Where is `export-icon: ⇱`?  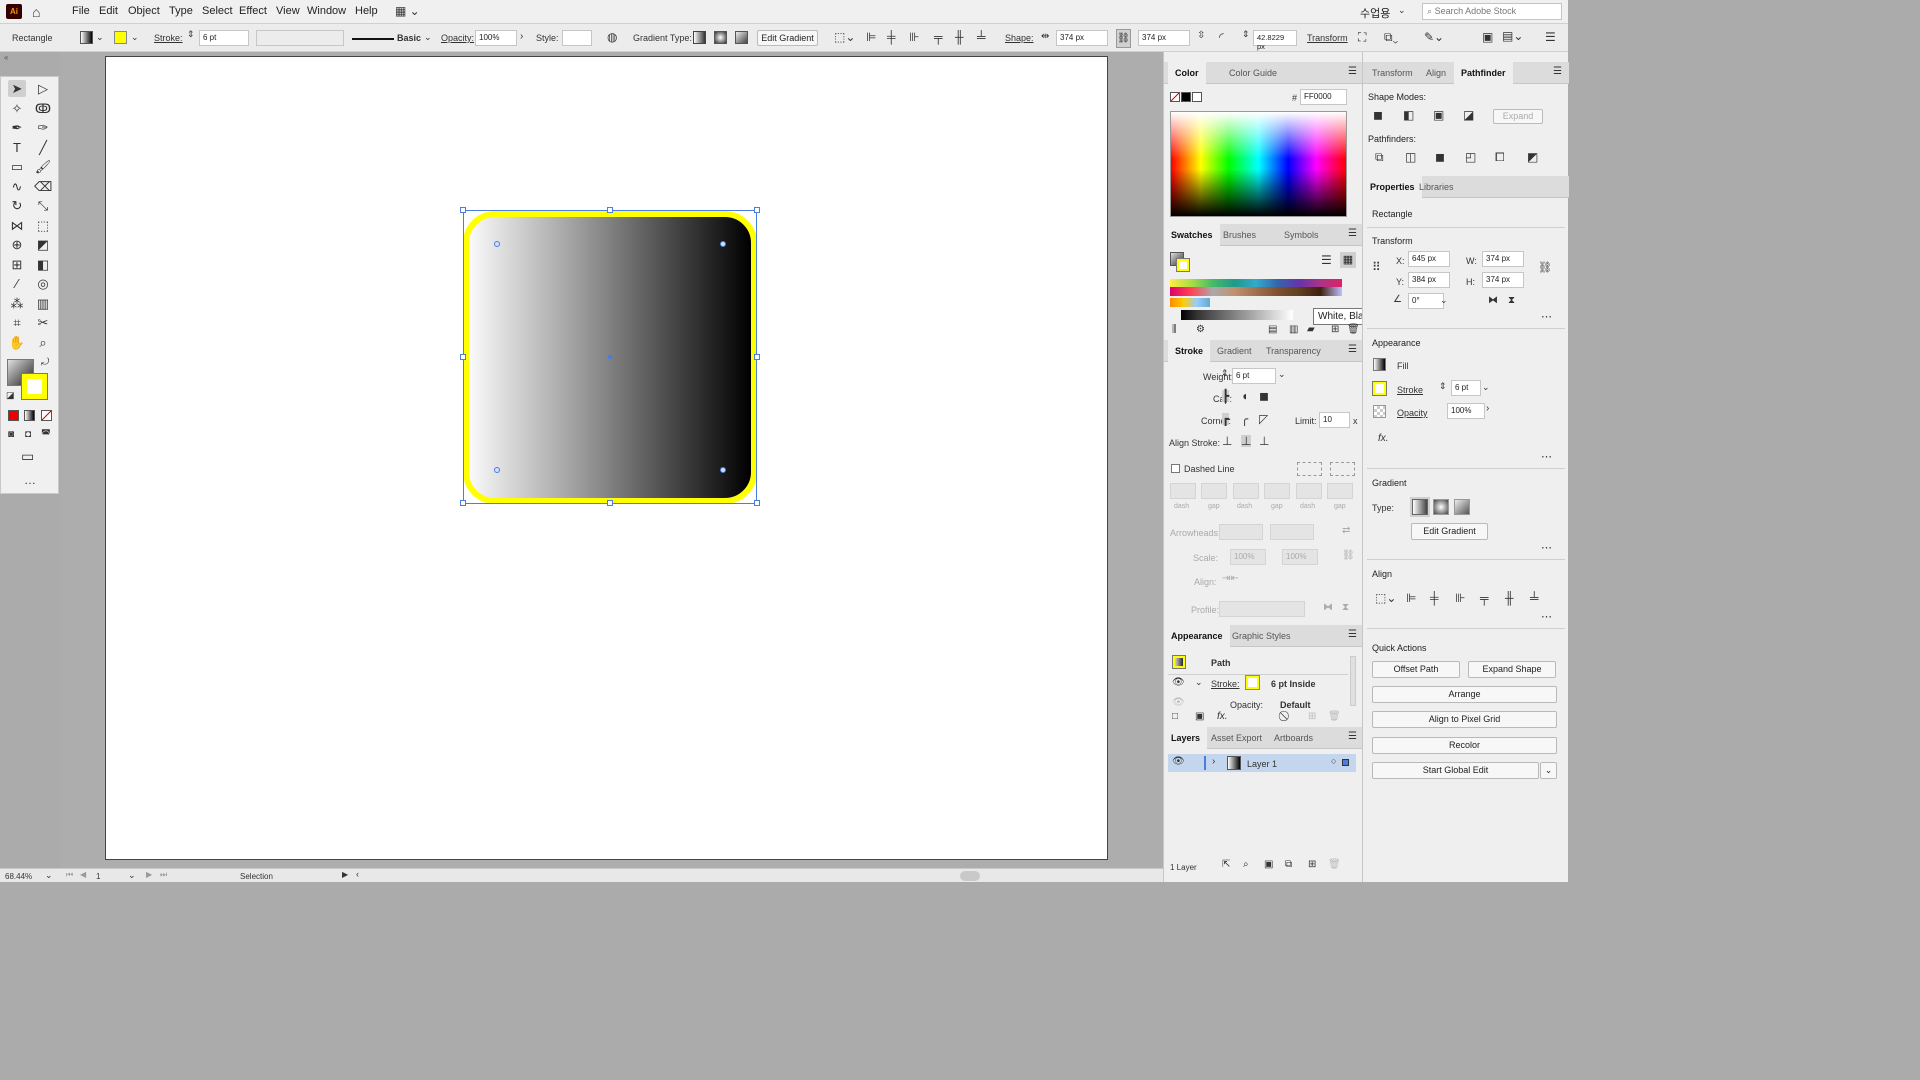 export-icon: ⇱ is located at coordinates (1226, 865).